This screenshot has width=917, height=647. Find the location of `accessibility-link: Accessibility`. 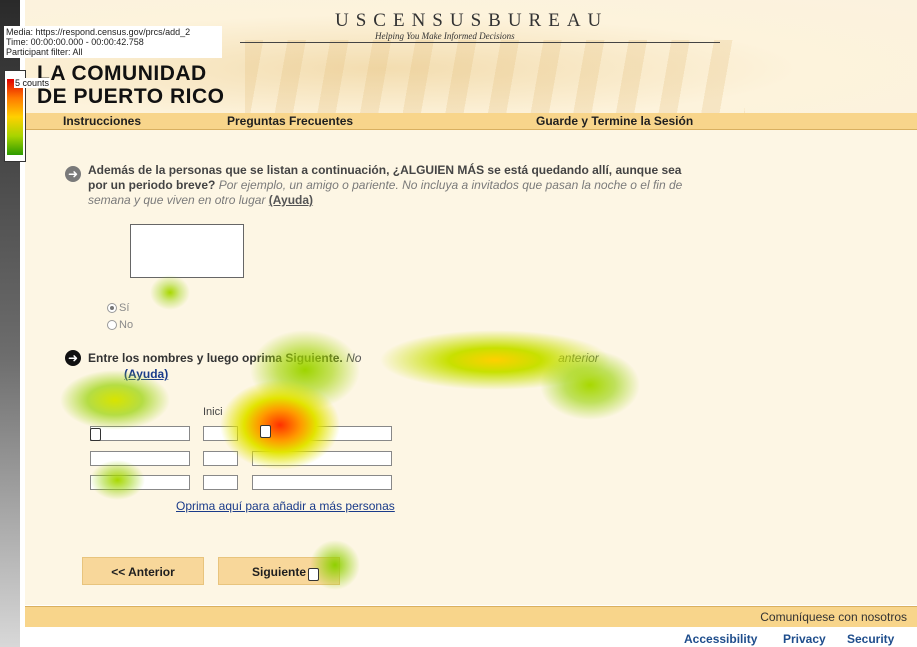

accessibility-link: Accessibility is located at coordinates (720, 639).